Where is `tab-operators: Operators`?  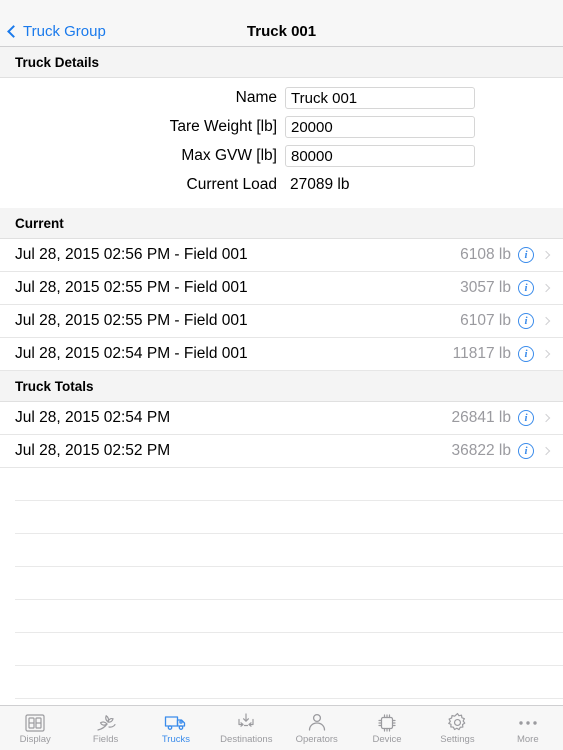 tab-operators: Operators is located at coordinates (317, 728).